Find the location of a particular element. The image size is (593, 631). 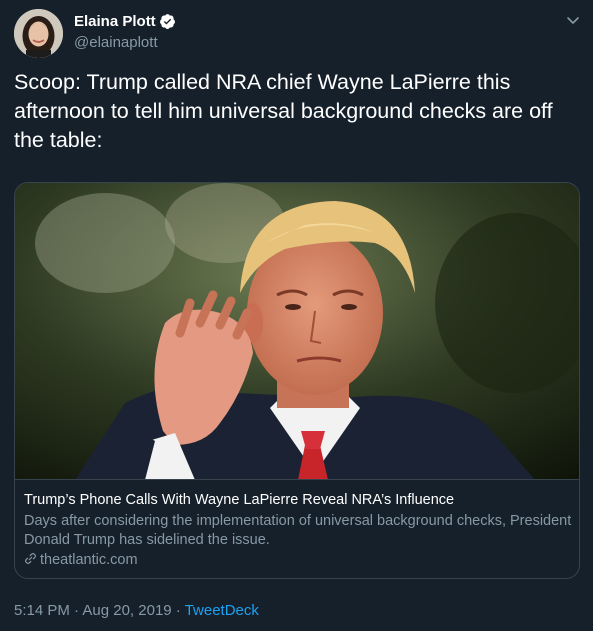

tweet-source-link: TweetDeck is located at coordinates (222, 610).